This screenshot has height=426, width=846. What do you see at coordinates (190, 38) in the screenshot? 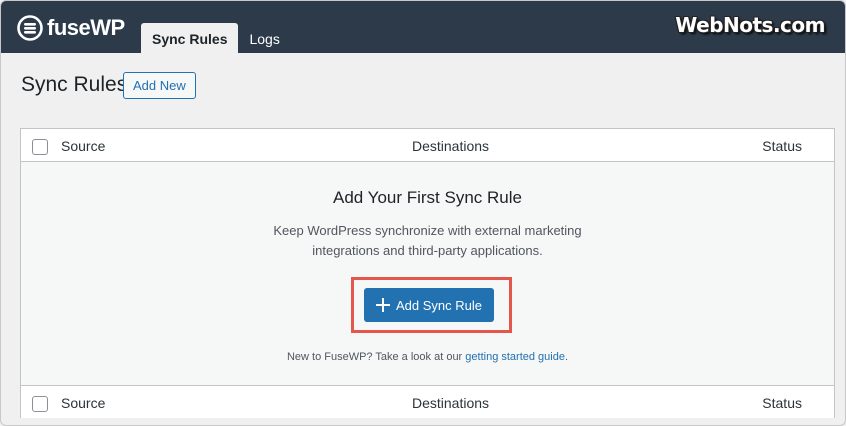
I see `tab-sync-rules: Sync Rules` at bounding box center [190, 38].